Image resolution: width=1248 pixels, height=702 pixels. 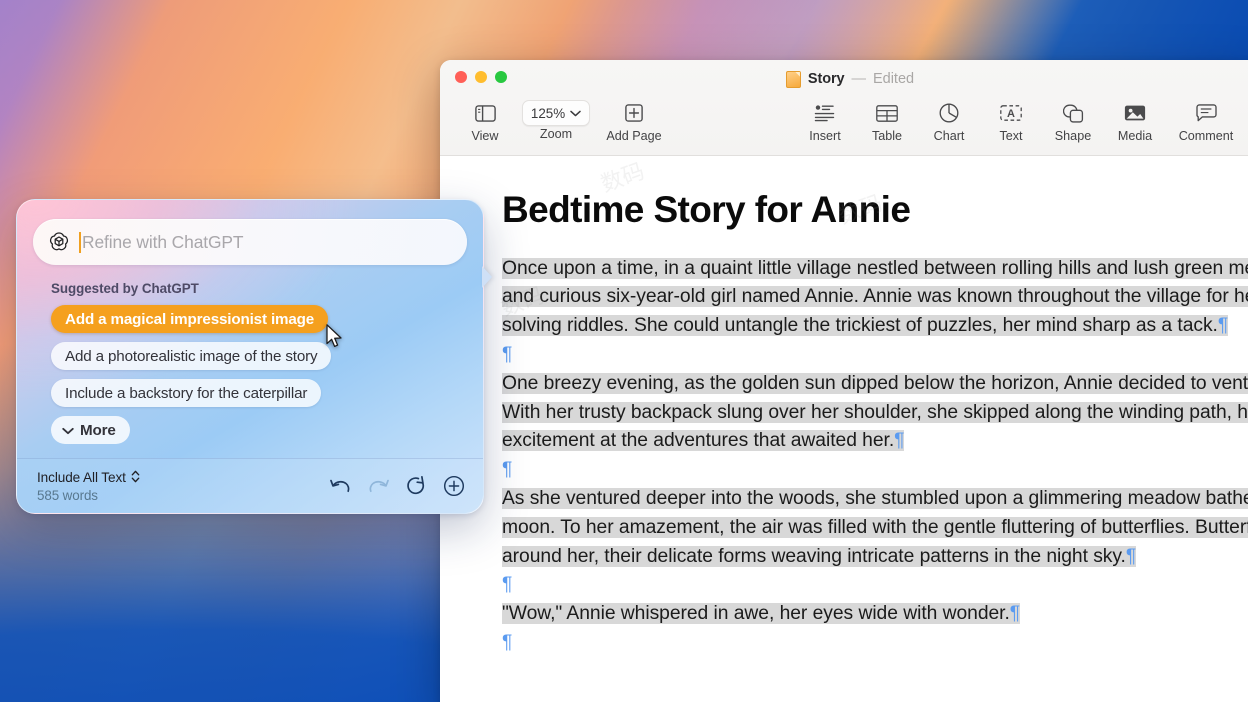 I want to click on insert-list-icon, so click(x=825, y=113).